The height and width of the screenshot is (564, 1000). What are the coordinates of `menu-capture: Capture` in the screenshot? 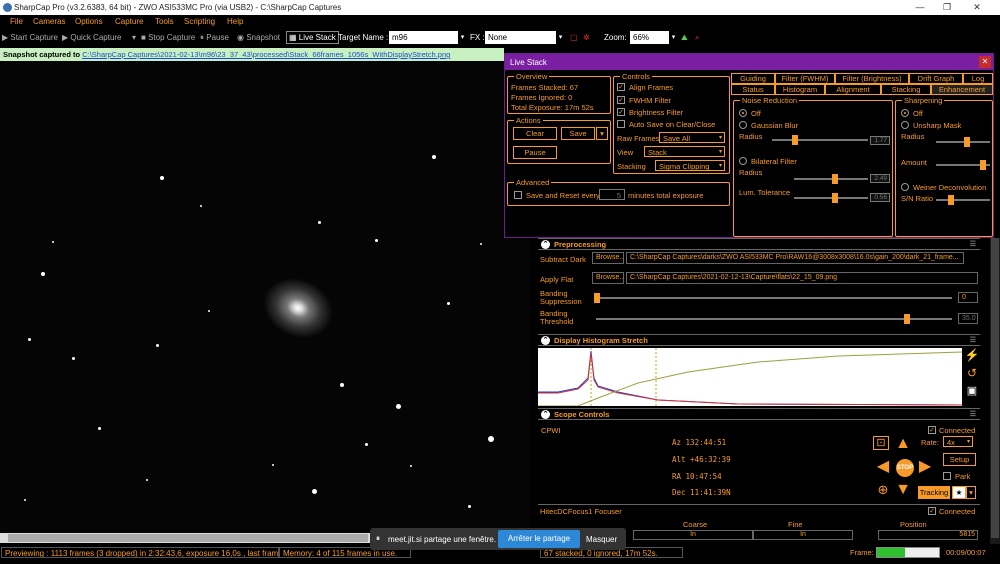 It's located at (129, 21).